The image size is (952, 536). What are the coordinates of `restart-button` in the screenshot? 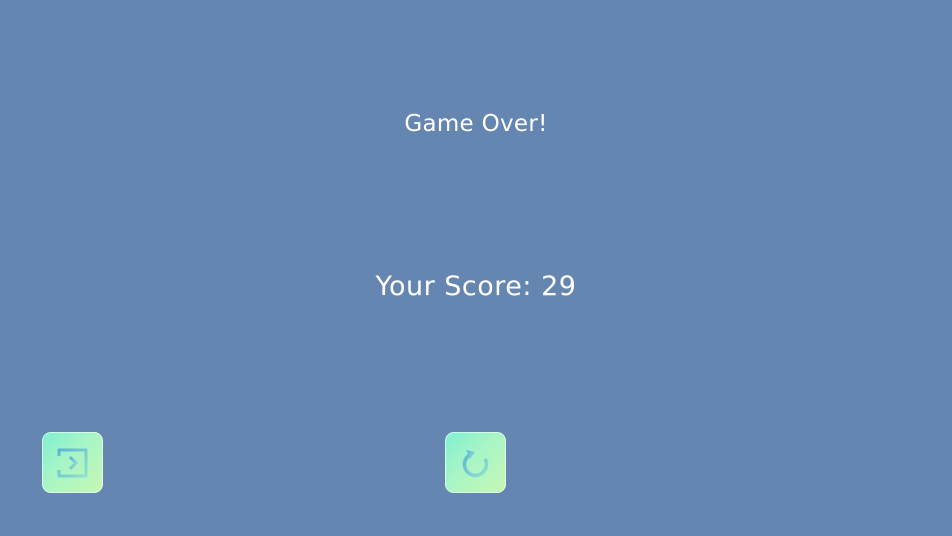 It's located at (475, 462).